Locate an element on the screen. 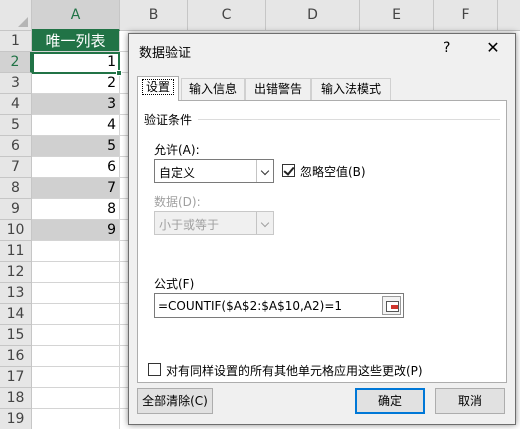 This screenshot has width=520, height=429. row-header-8: 8 is located at coordinates (16, 188).